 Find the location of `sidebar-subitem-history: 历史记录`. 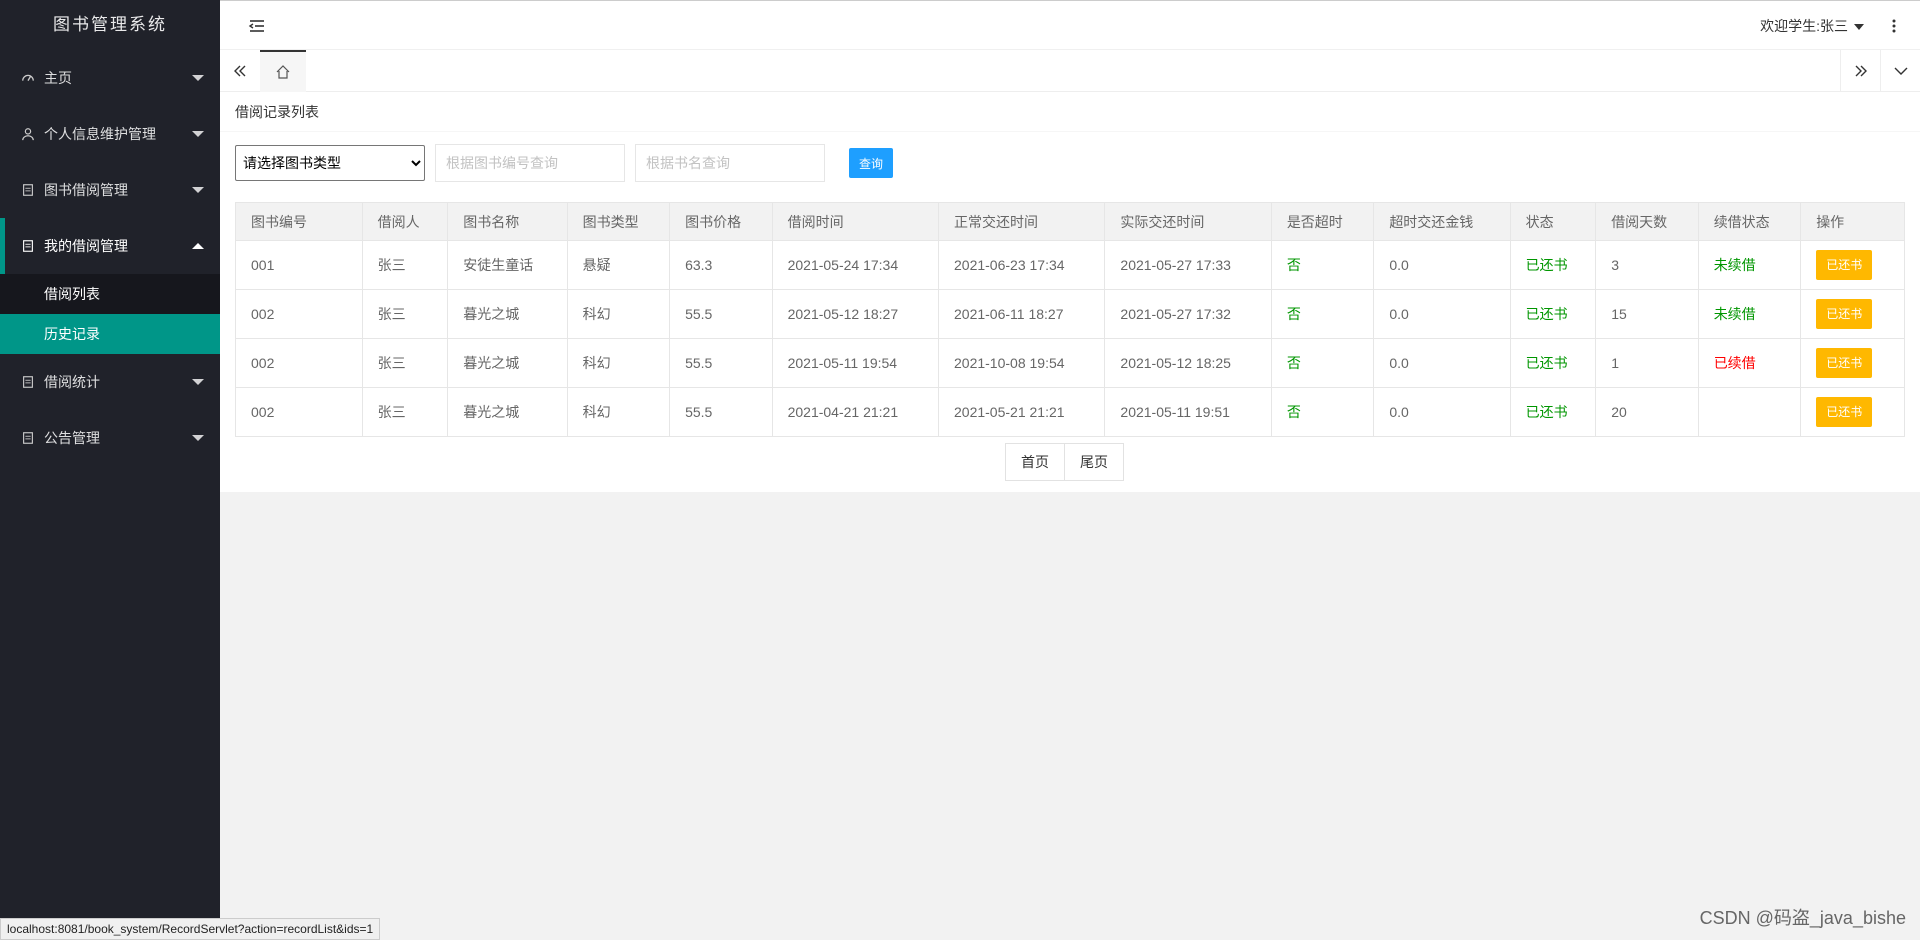

sidebar-subitem-history: 历史记录 is located at coordinates (110, 334).